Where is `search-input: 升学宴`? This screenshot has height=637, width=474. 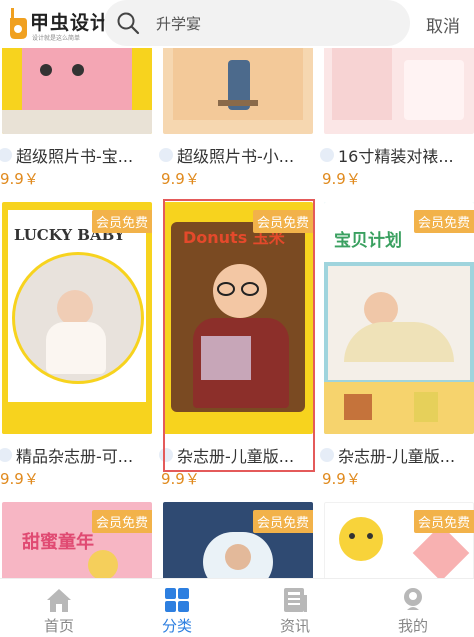
search-input: 升学宴 is located at coordinates (257, 23).